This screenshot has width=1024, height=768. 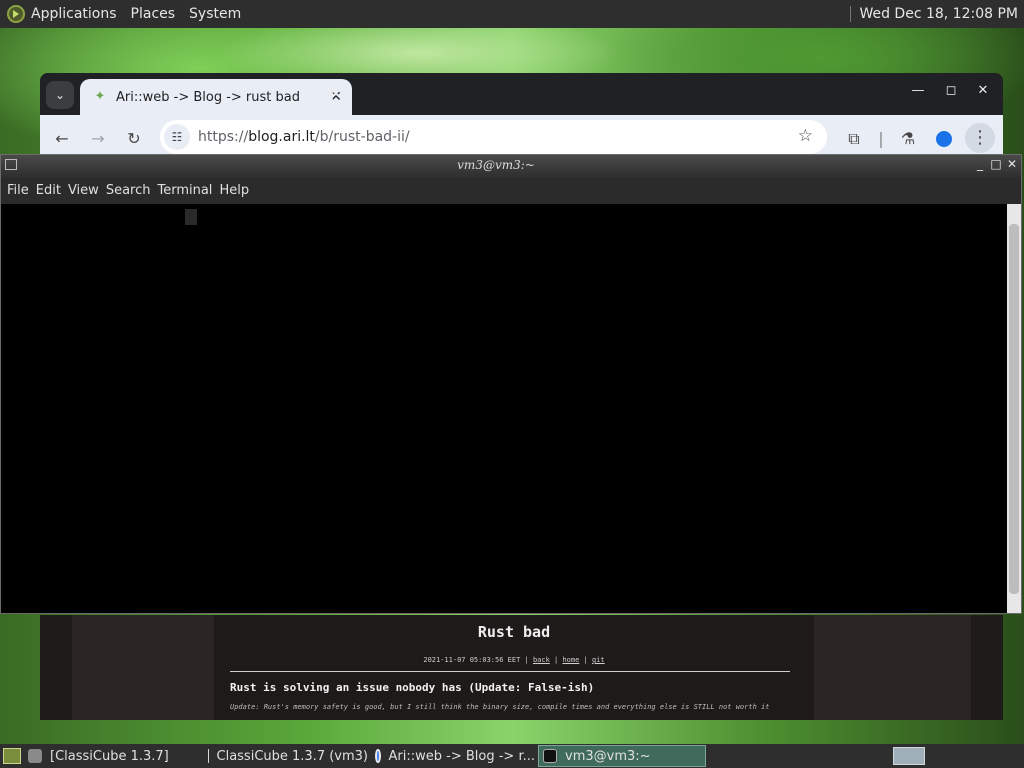 What do you see at coordinates (12, 756) in the screenshot?
I see `show-desktop-icon` at bounding box center [12, 756].